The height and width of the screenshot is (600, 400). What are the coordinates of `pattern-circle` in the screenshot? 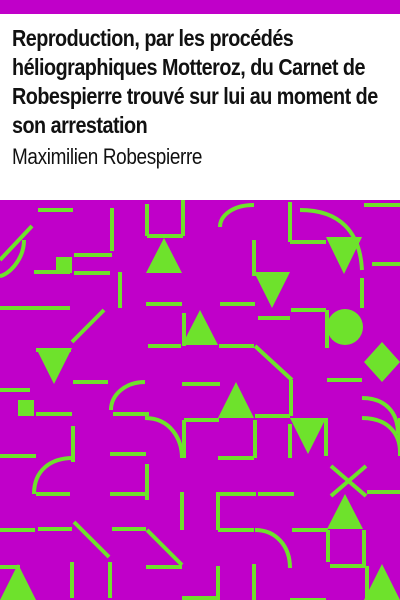 It's located at (345, 327).